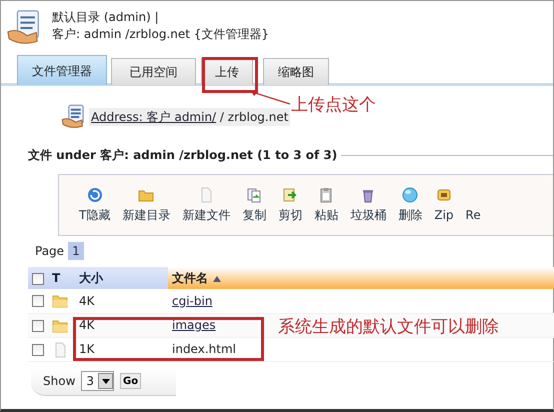 The image size is (554, 412). I want to click on refresh-icon, so click(94, 194).